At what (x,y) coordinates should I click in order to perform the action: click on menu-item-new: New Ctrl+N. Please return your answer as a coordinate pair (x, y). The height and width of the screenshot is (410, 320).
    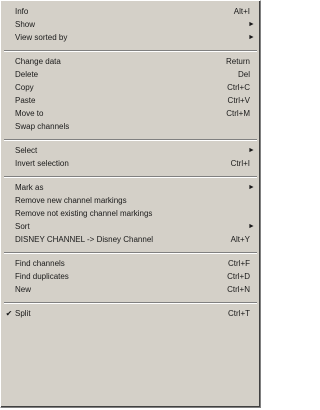
    Looking at the image, I should click on (130, 289).